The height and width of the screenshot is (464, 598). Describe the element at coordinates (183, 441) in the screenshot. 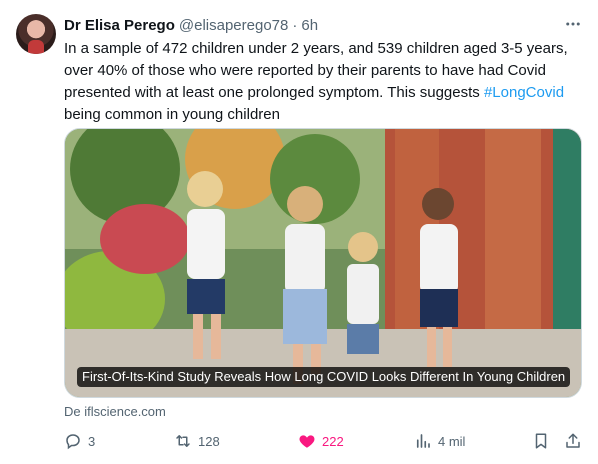

I see `retweet-icon` at that location.